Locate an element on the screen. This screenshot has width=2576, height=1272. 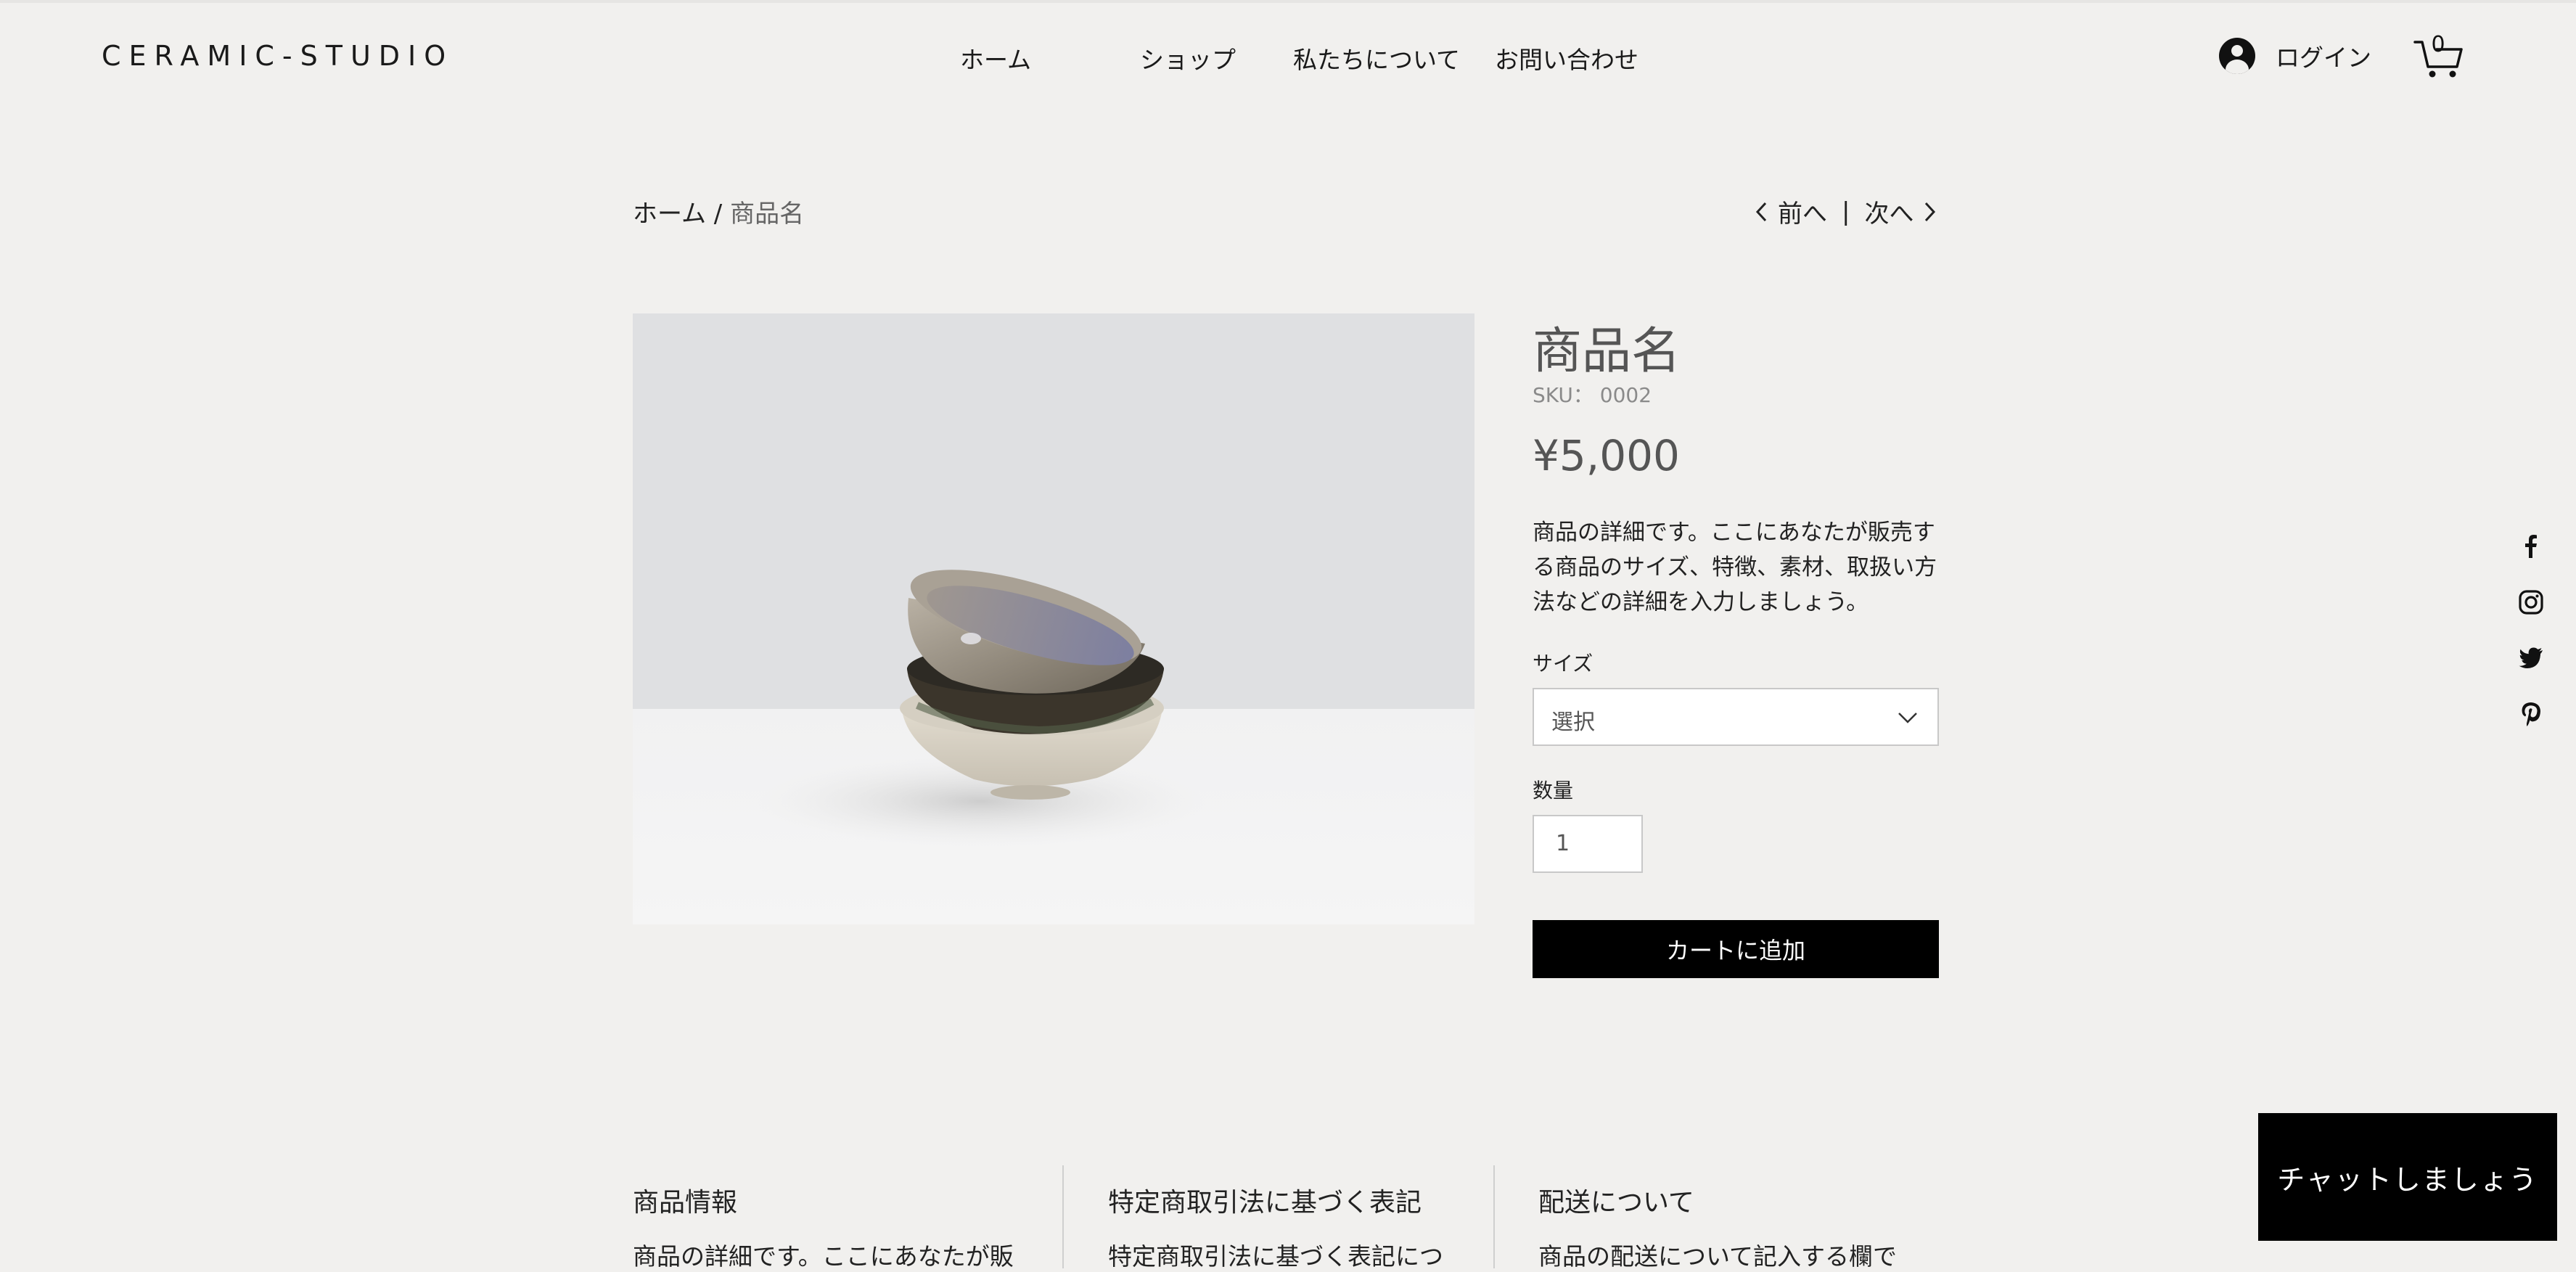
instagram-link is located at coordinates (2531, 602).